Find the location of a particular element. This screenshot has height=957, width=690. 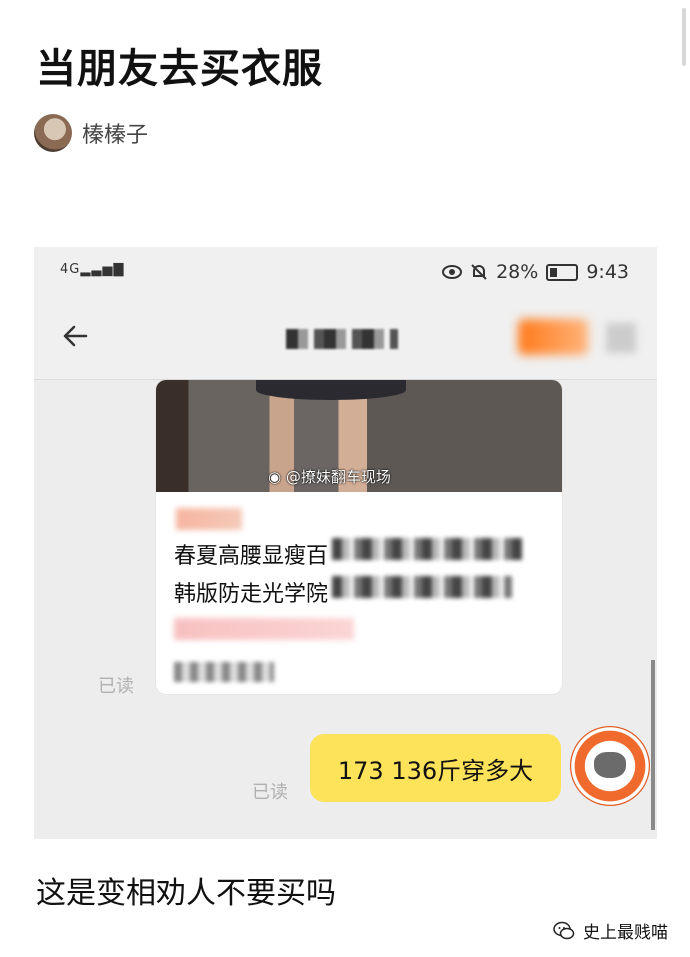

product-title-line1: 春夏高腰显瘦百 is located at coordinates (348, 554).